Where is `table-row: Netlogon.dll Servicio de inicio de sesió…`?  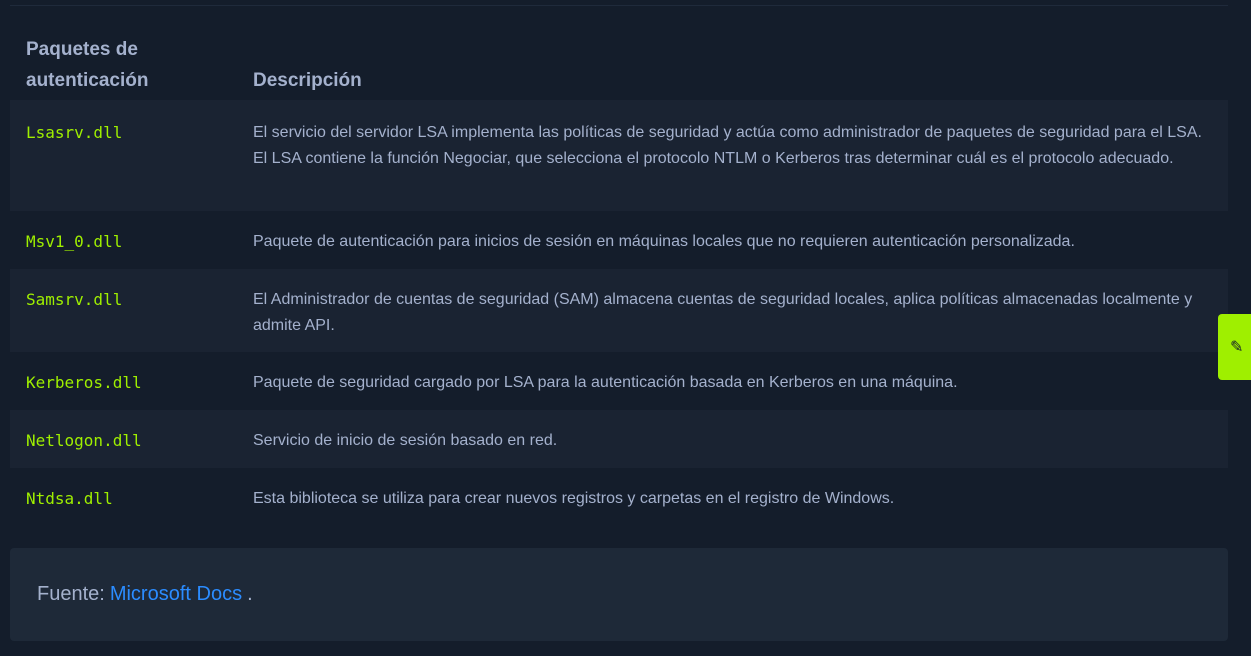 table-row: Netlogon.dll Servicio de inicio de sesió… is located at coordinates (619, 439).